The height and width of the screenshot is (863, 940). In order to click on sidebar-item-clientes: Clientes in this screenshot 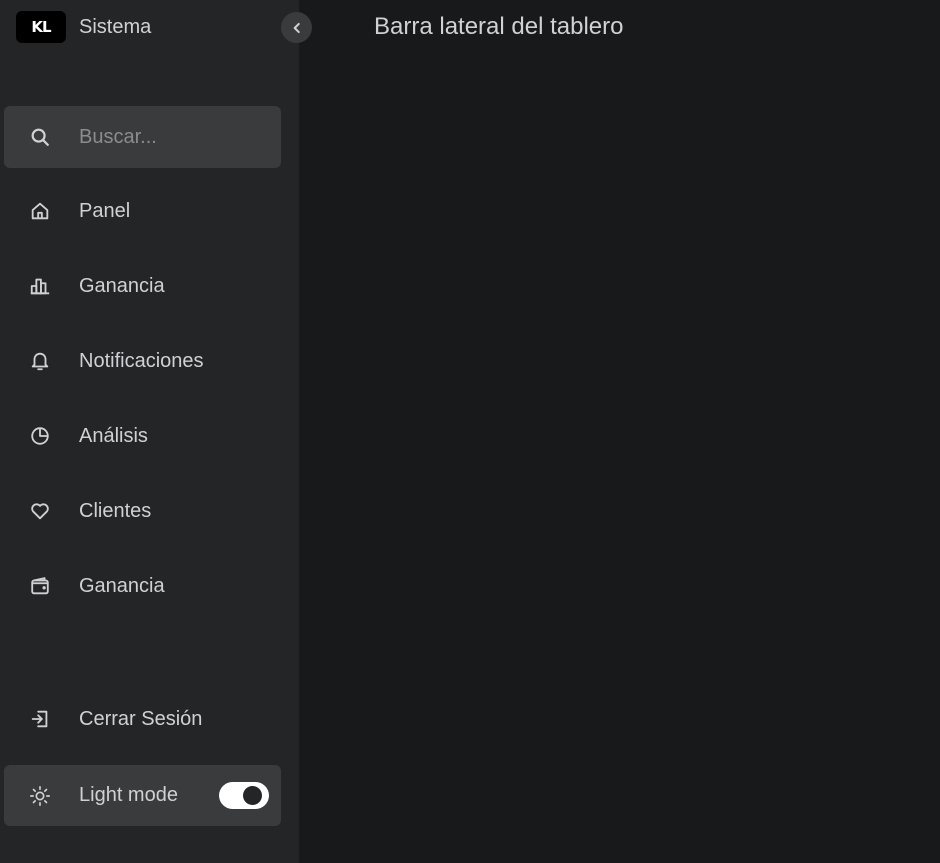, I will do `click(142, 511)`.